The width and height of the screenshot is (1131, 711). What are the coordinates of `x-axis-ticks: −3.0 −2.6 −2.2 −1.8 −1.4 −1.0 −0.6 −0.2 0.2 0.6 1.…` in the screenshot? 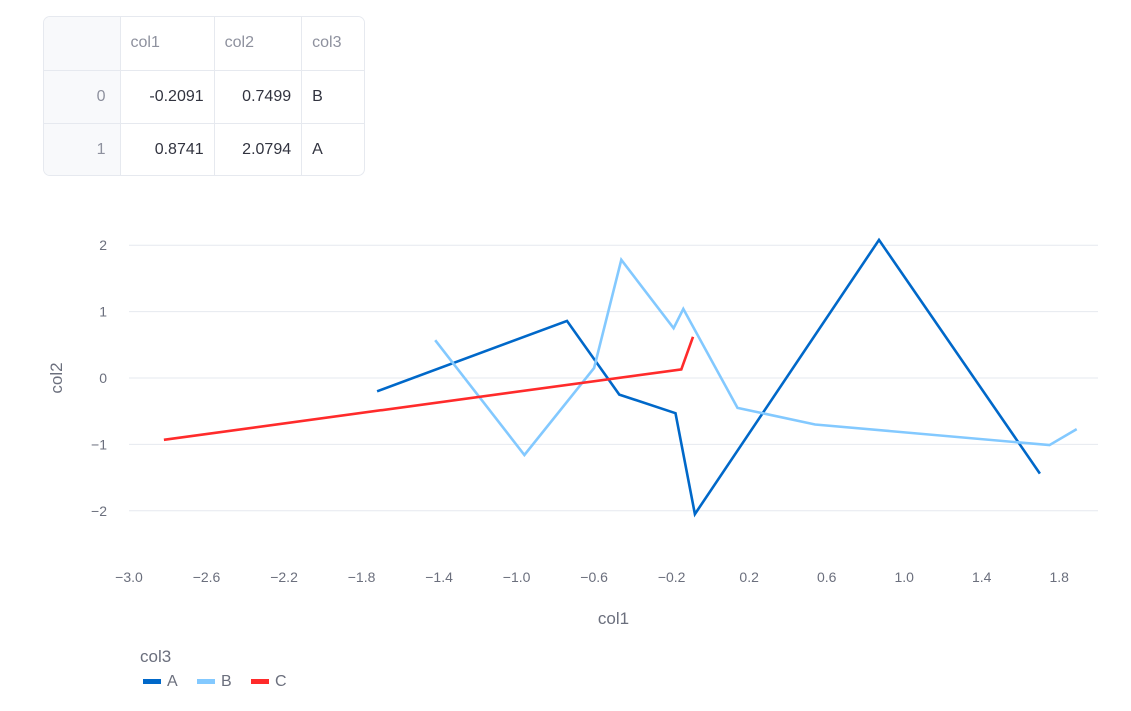 It's located at (592, 577).